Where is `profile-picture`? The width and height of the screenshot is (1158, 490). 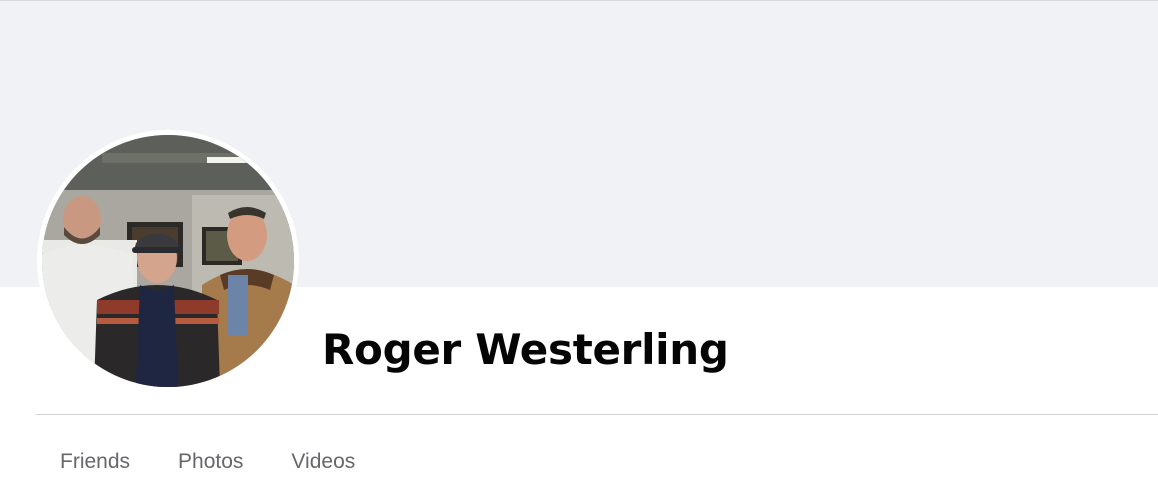
profile-picture is located at coordinates (168, 261).